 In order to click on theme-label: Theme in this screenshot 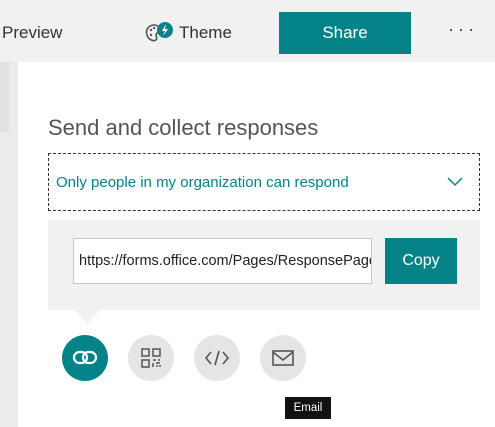, I will do `click(205, 32)`.